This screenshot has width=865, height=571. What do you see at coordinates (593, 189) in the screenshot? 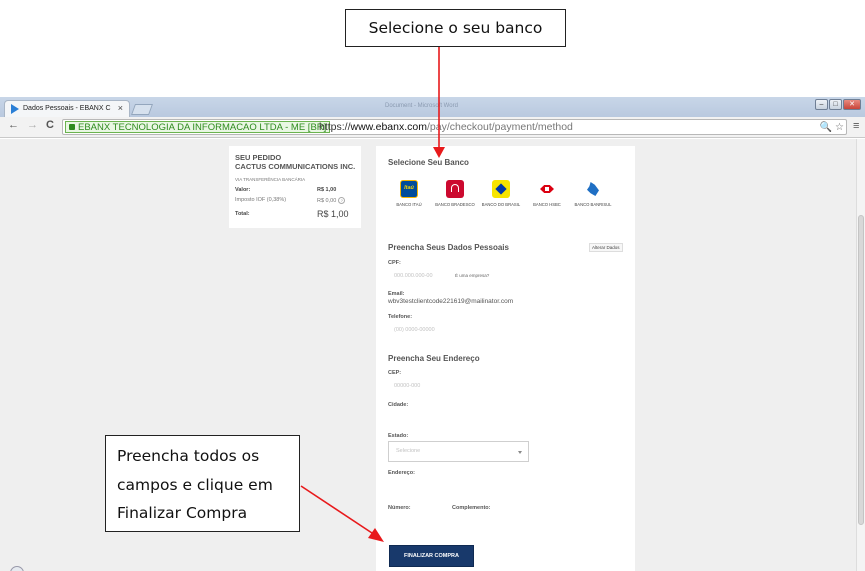
I see `banrisul-logo-icon` at bounding box center [593, 189].